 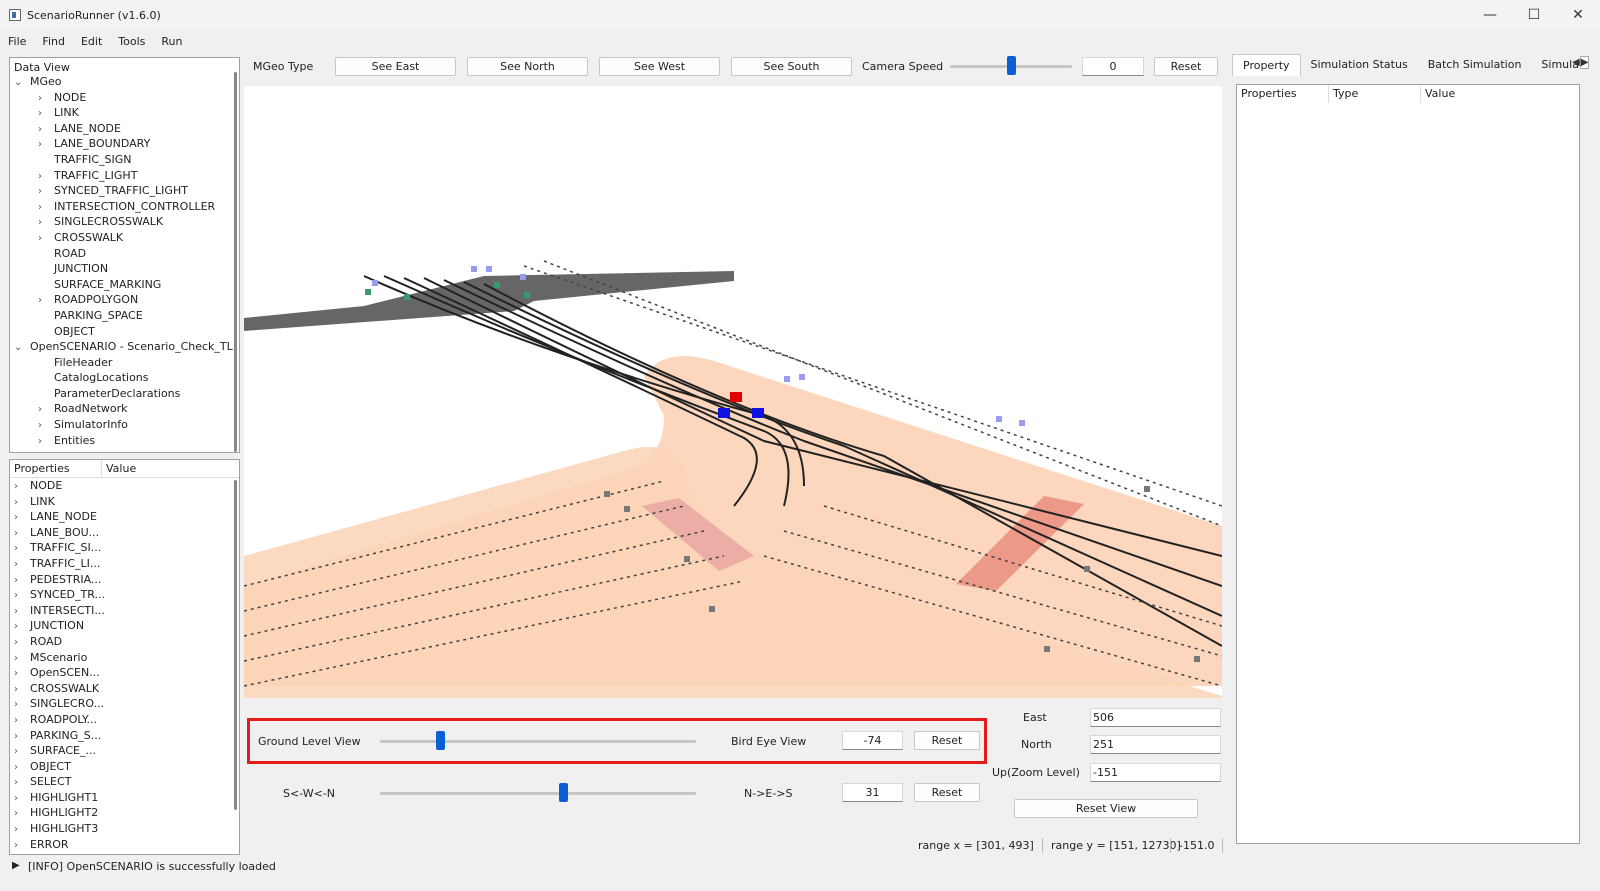 What do you see at coordinates (1283, 94) in the screenshot?
I see `prop-col-properties: Properties` at bounding box center [1283, 94].